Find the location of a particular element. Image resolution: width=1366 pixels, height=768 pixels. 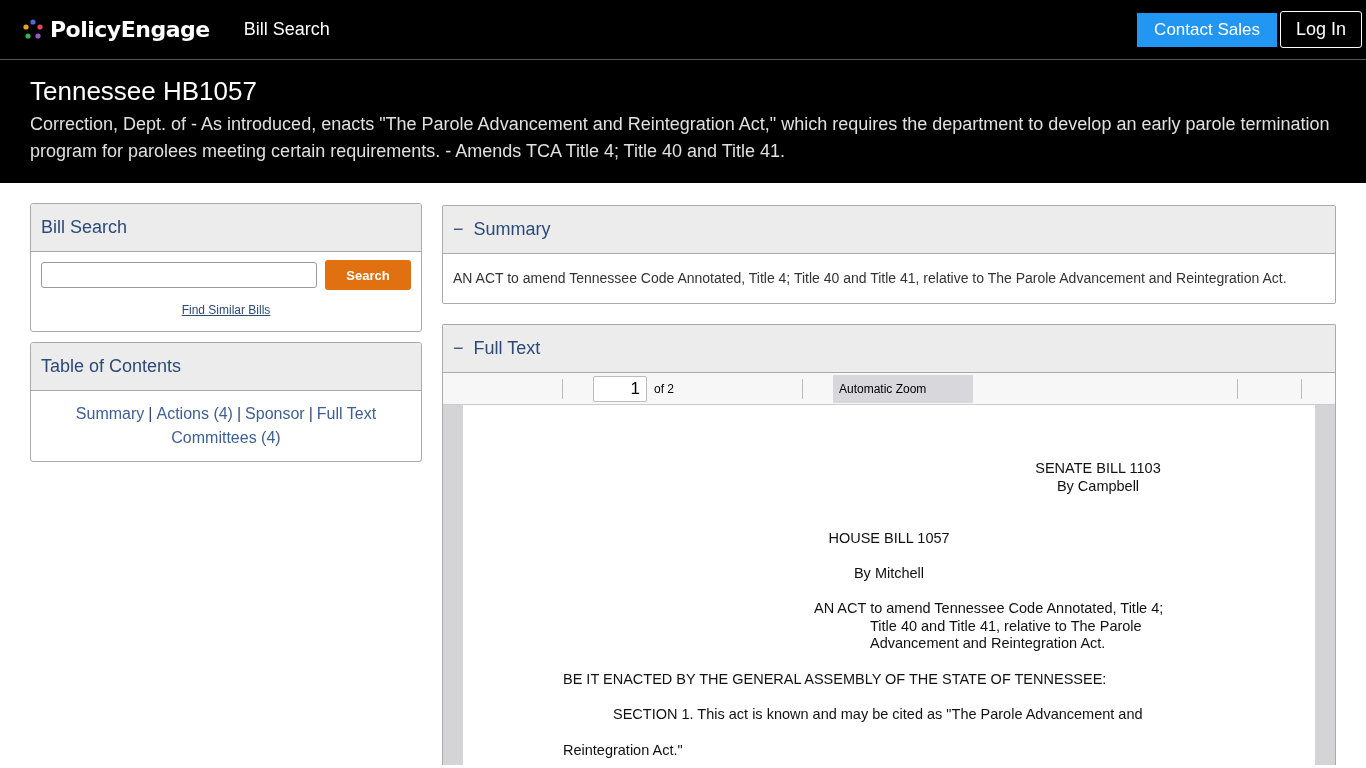

document-text: HOUSE BILL 1057 is located at coordinates (889, 539).